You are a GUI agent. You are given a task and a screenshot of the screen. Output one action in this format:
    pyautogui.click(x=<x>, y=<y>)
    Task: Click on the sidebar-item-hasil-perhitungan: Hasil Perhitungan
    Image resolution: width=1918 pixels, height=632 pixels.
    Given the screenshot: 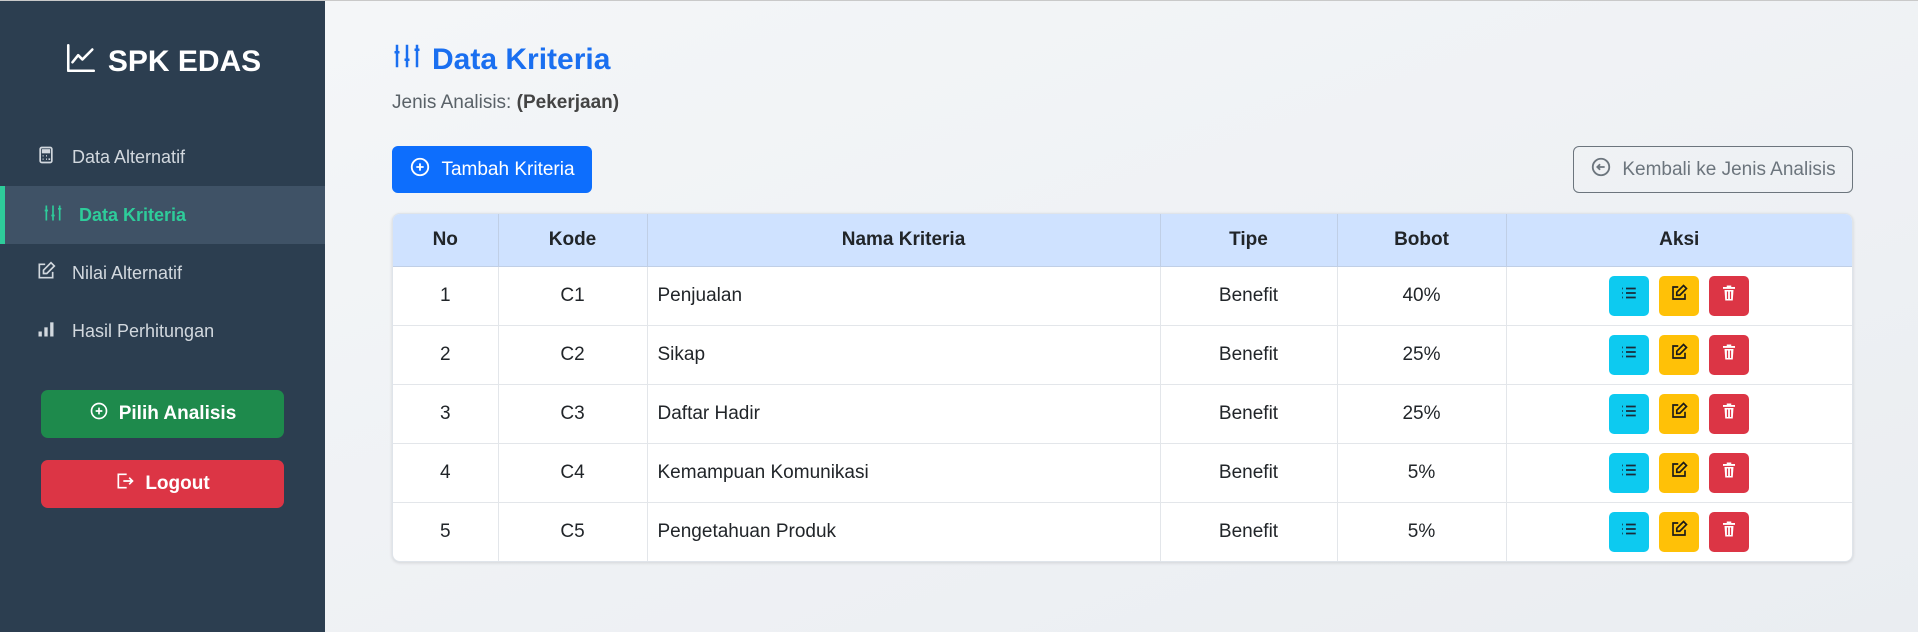 What is the action you would take?
    pyautogui.click(x=162, y=331)
    